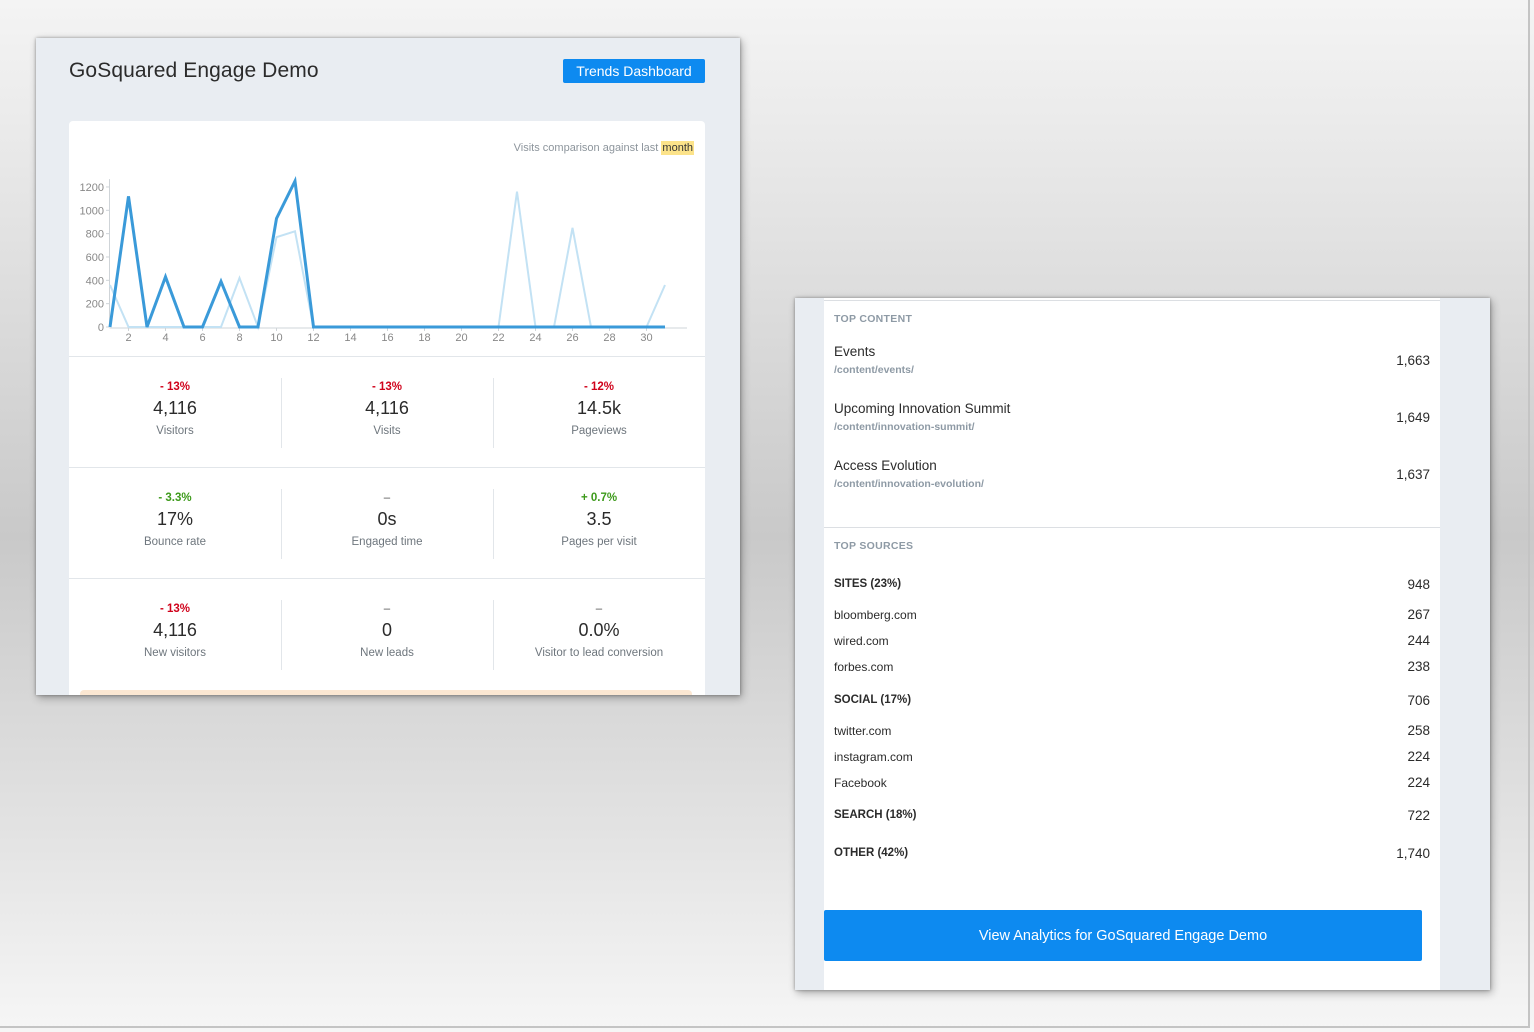 The image size is (1534, 1032). I want to click on source-label: SITES (23%), so click(868, 584).